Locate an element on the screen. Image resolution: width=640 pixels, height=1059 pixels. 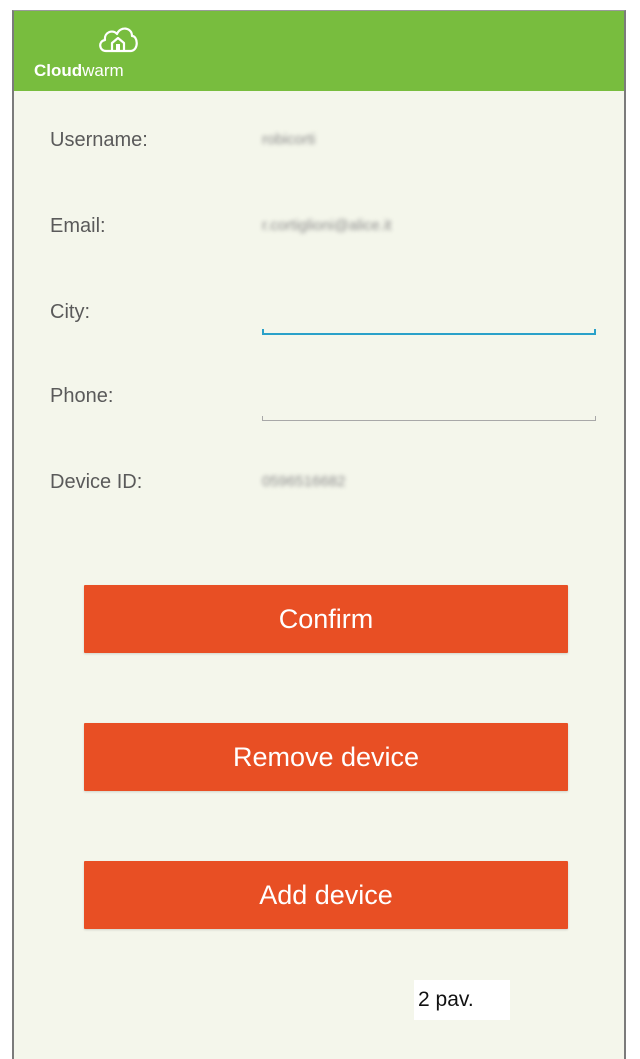
confirm-button: Confirm is located at coordinates (326, 619).